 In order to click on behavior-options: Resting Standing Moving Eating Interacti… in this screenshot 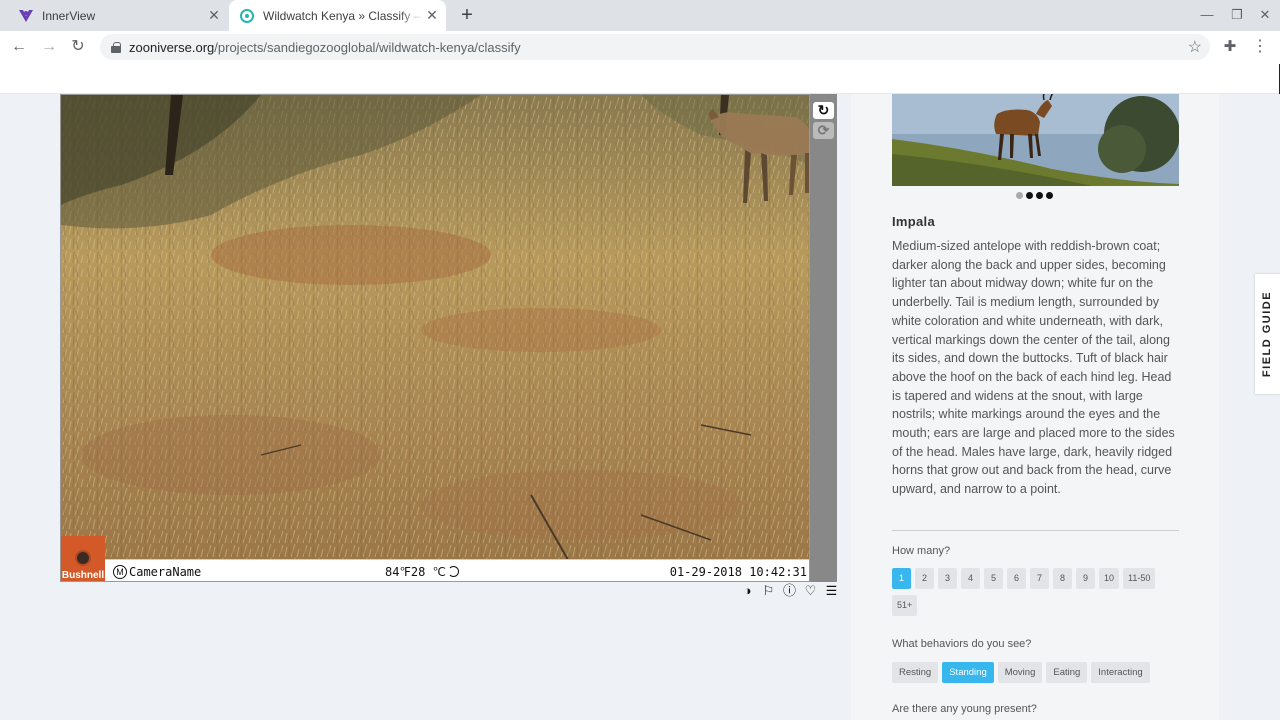, I will do `click(1037, 672)`.